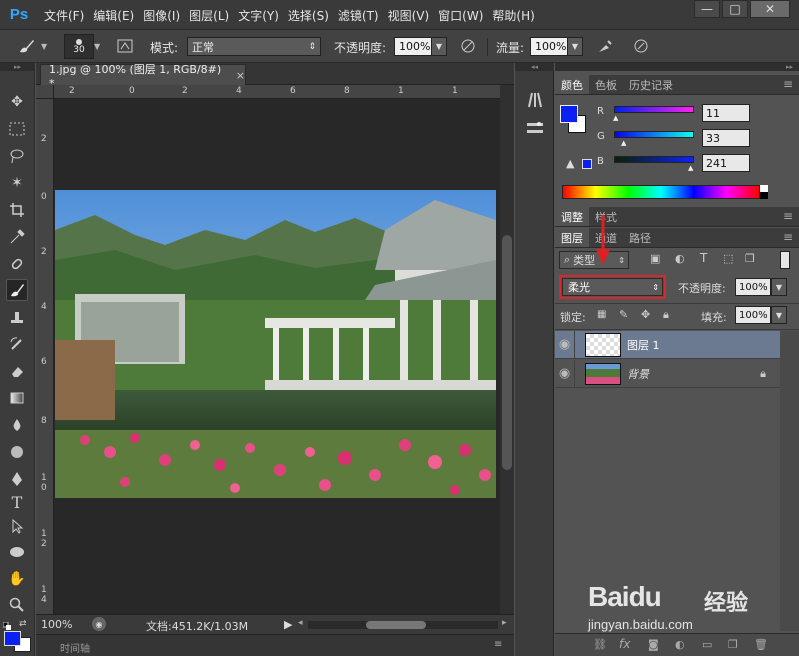  I want to click on opacity-input: 100%, so click(413, 46).